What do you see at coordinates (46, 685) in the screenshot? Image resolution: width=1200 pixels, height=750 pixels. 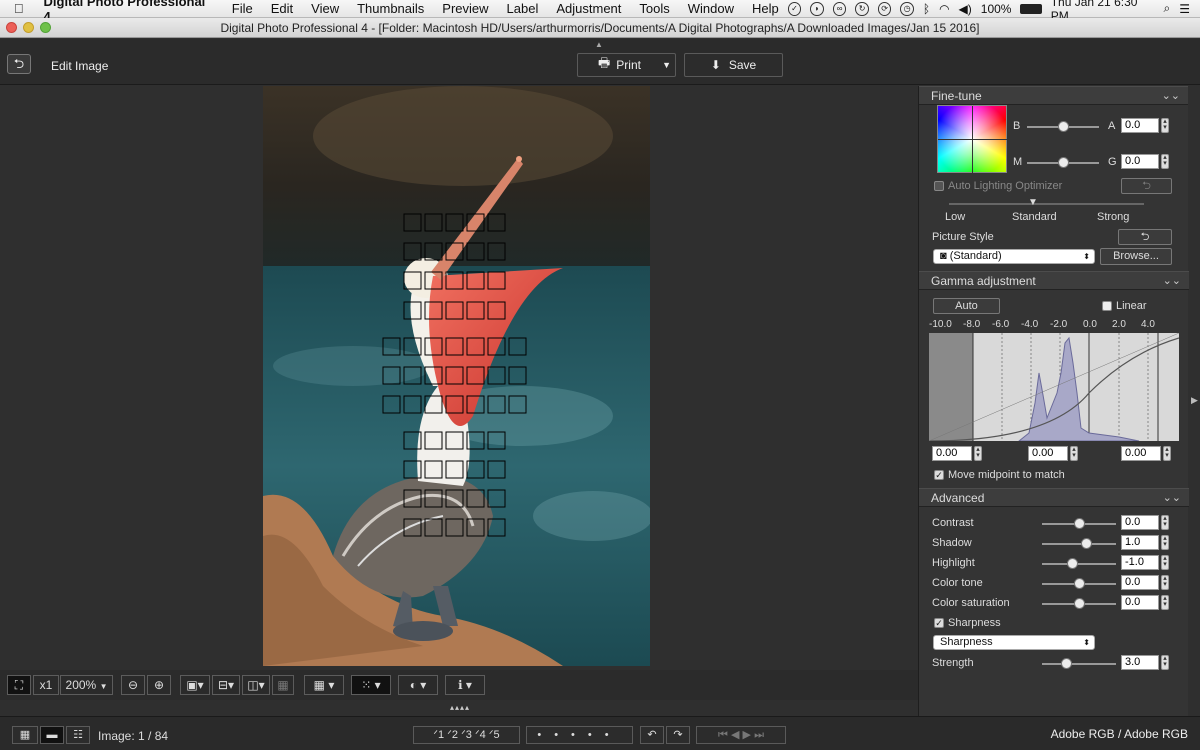 I see `zoom-x1-button: x1` at bounding box center [46, 685].